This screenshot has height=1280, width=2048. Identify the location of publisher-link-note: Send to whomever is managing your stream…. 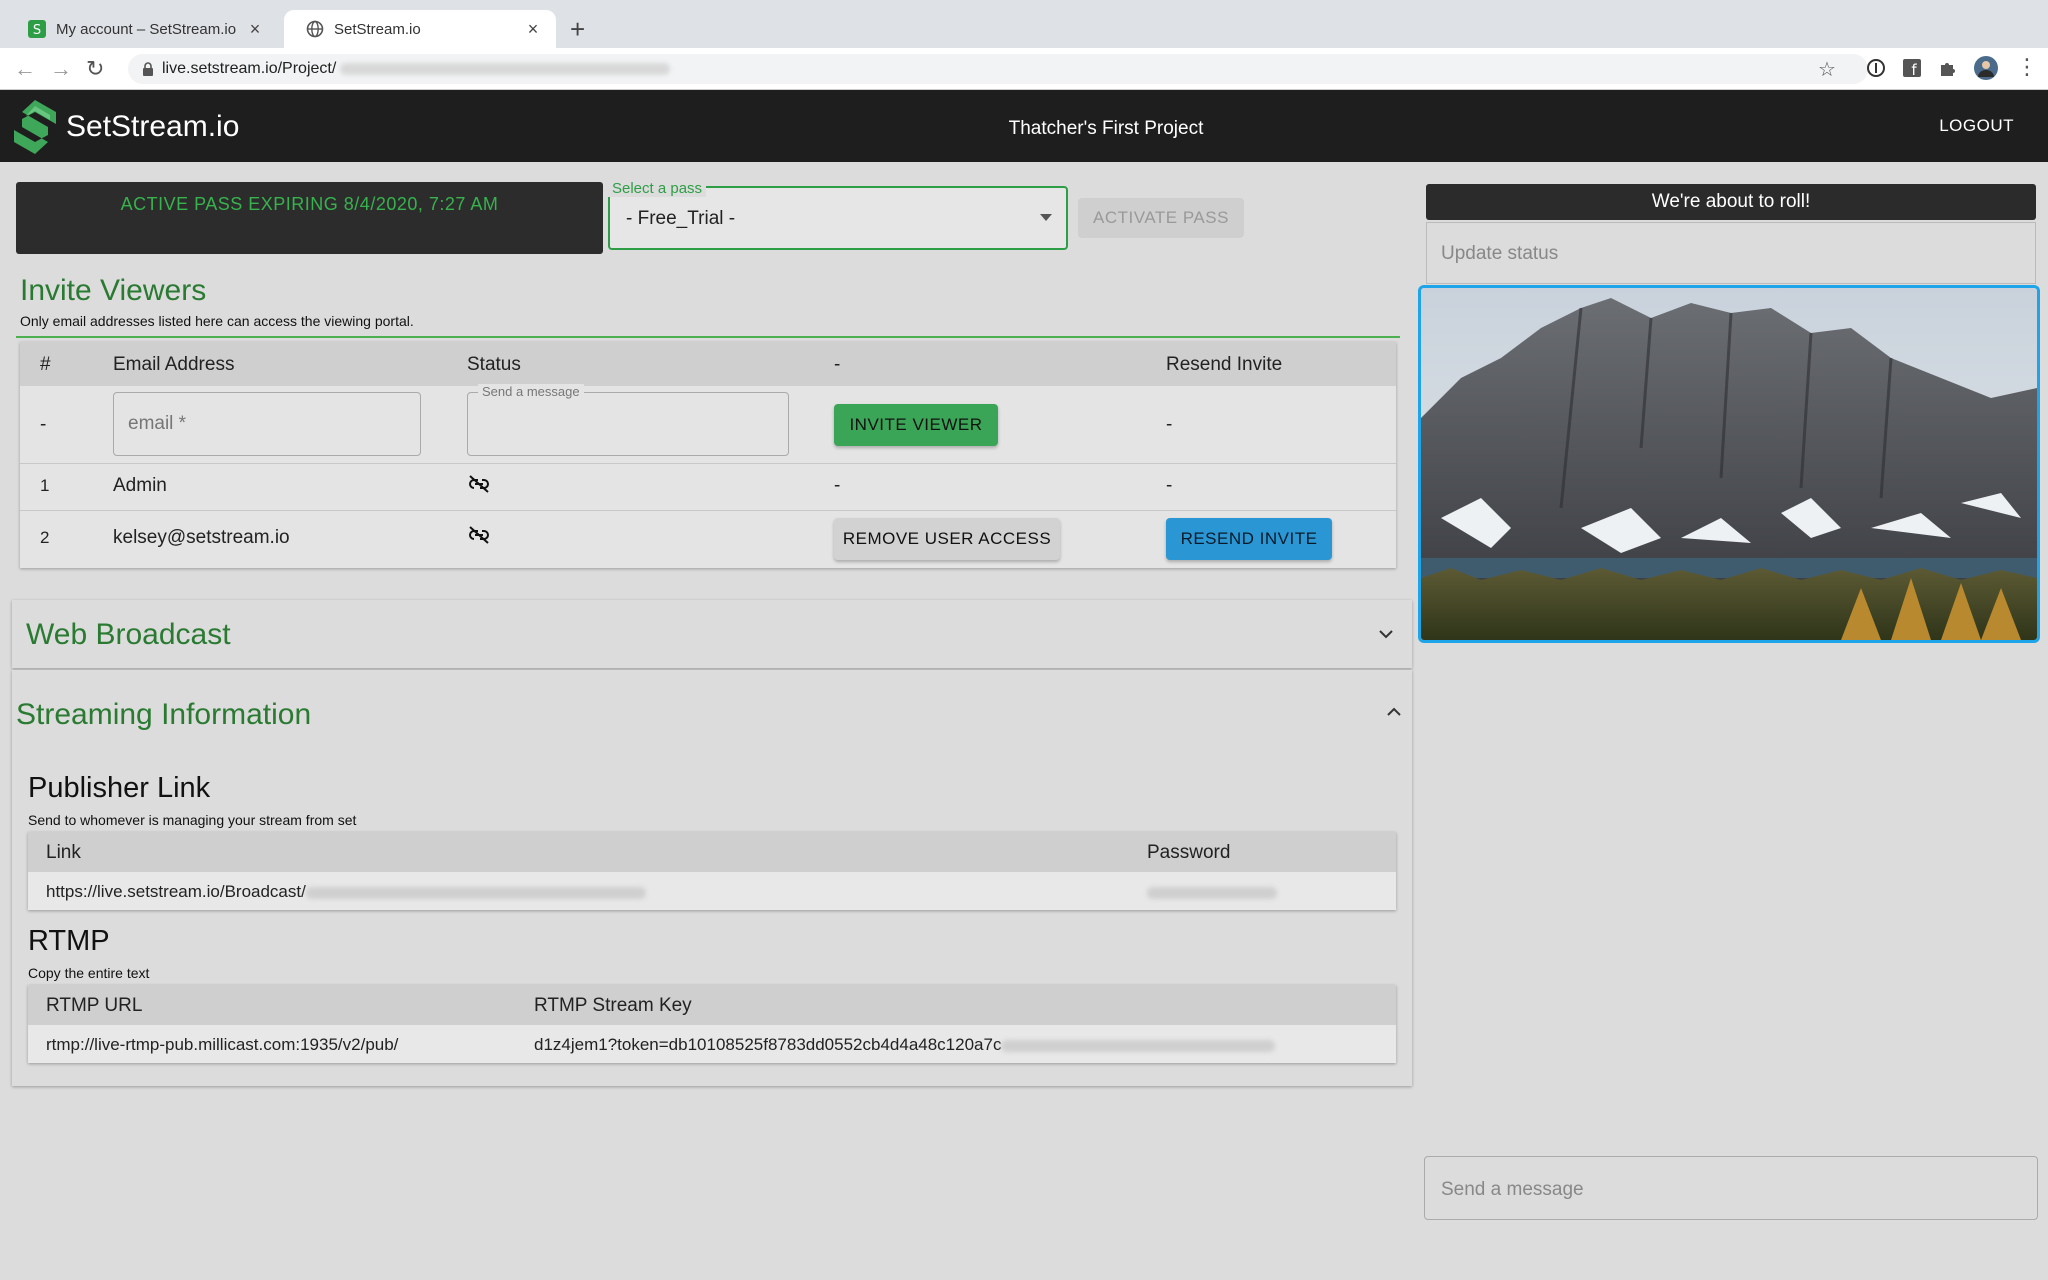
(192, 820).